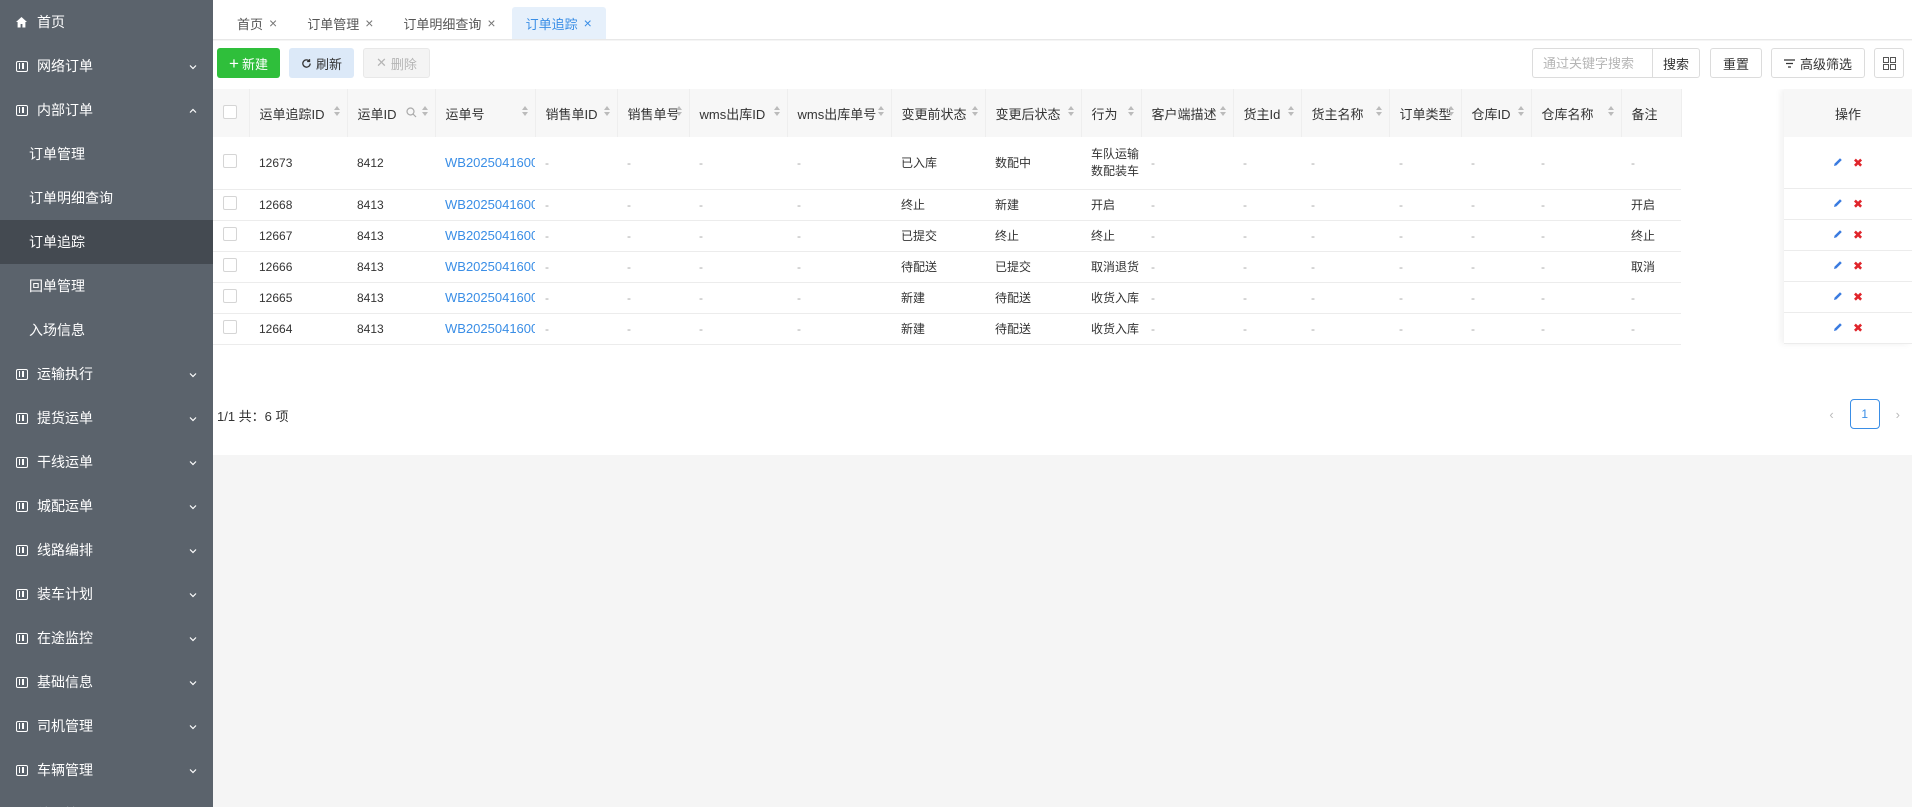  What do you see at coordinates (106, 418) in the screenshot?
I see `sidebar-item-after-1: 提货运单` at bounding box center [106, 418].